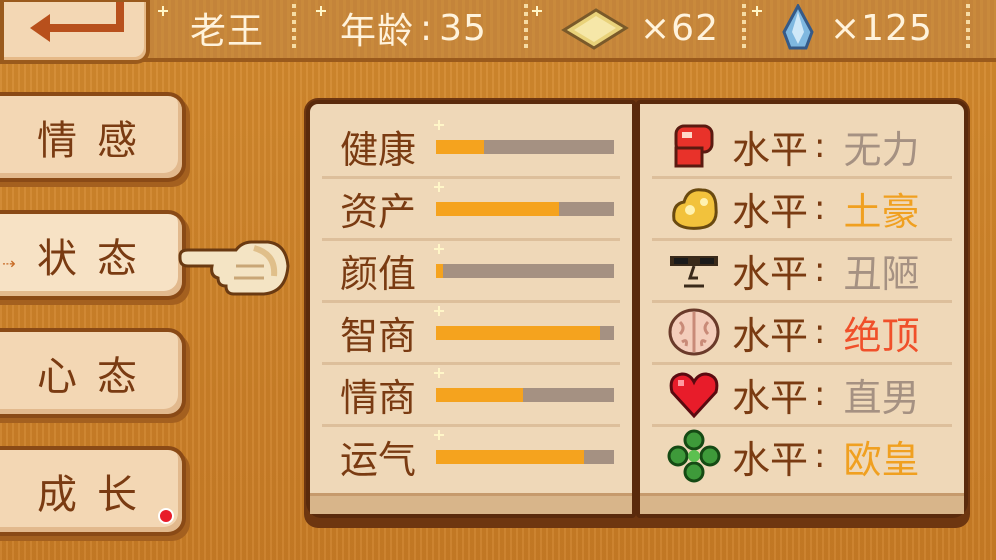 The image size is (996, 560). What do you see at coordinates (694, 395) in the screenshot?
I see `heart-icon` at bounding box center [694, 395].